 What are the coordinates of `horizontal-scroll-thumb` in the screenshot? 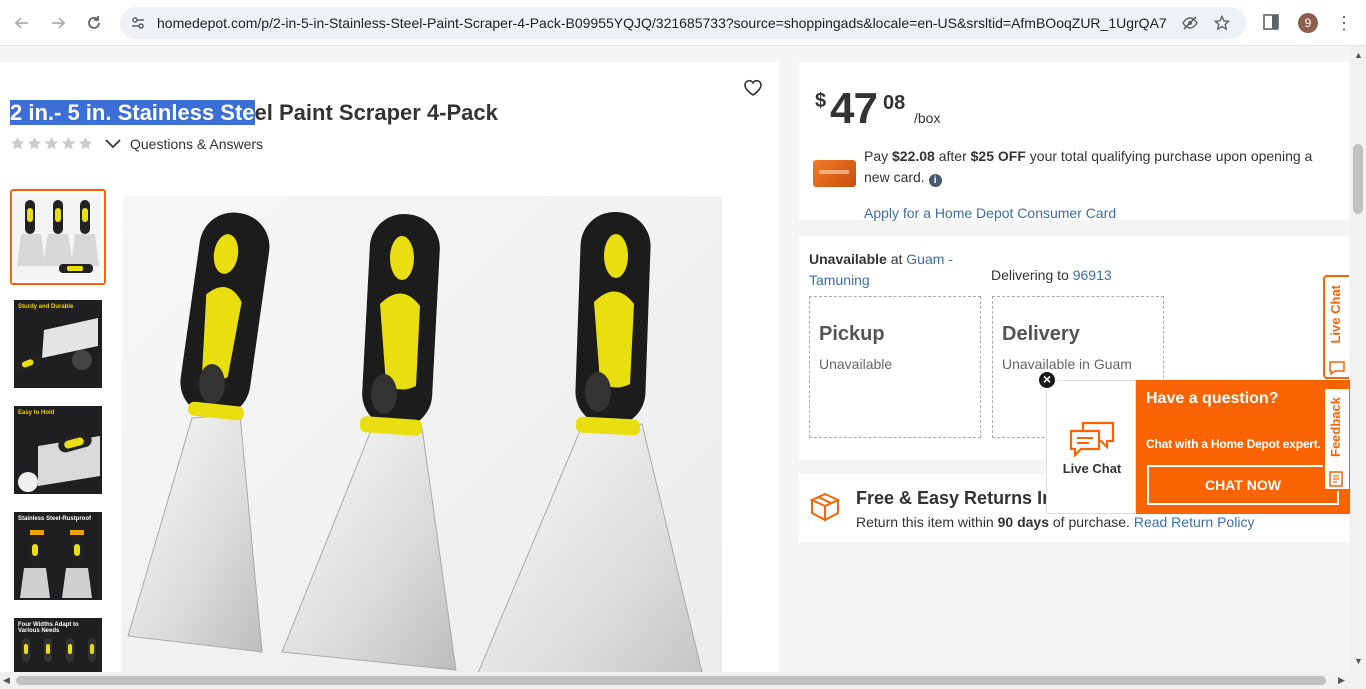 It's located at (671, 680).